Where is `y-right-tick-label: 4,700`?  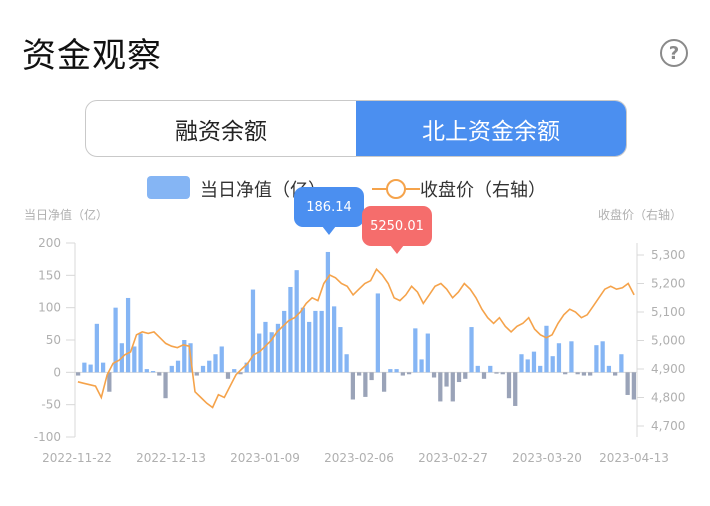
y-right-tick-label: 4,700 is located at coordinates (668, 426).